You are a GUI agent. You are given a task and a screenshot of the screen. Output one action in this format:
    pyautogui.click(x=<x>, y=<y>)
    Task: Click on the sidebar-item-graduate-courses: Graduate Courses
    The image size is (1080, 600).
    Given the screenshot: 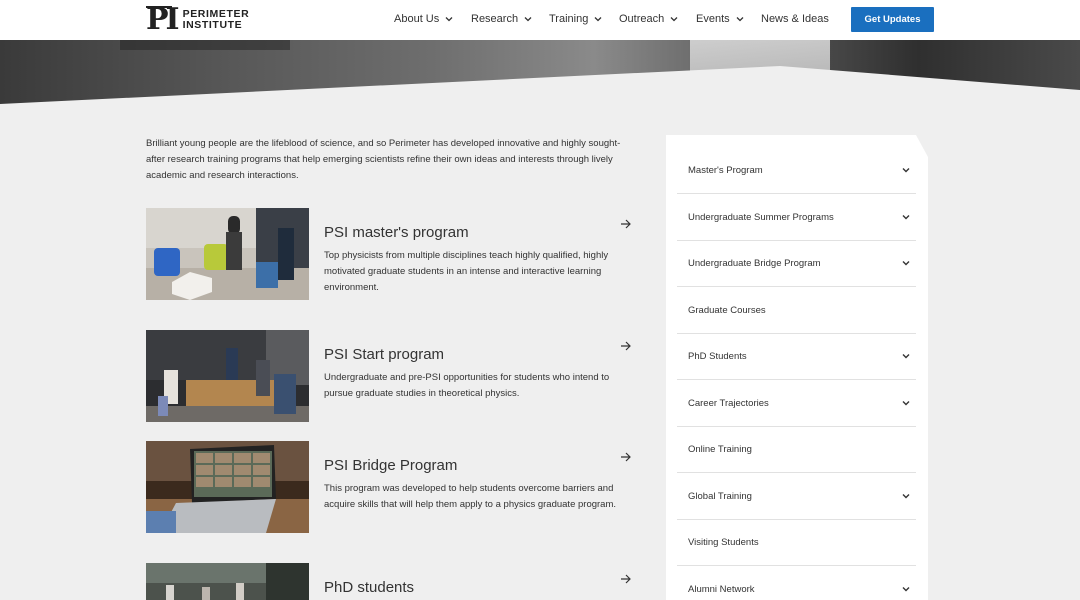 What is the action you would take?
    pyautogui.click(x=796, y=310)
    